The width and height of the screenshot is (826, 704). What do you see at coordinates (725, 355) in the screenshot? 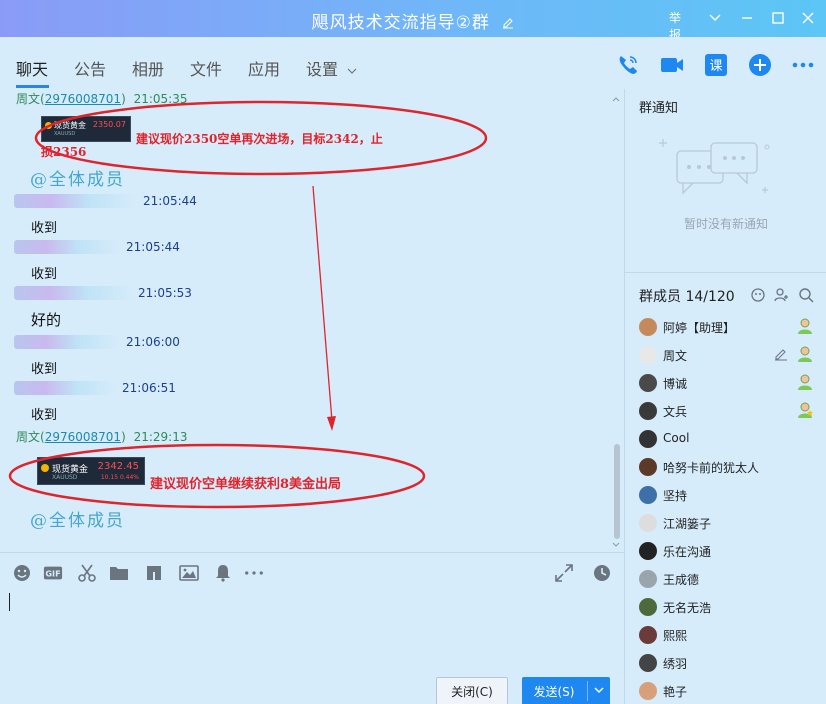
I see `member-item: 周文` at bounding box center [725, 355].